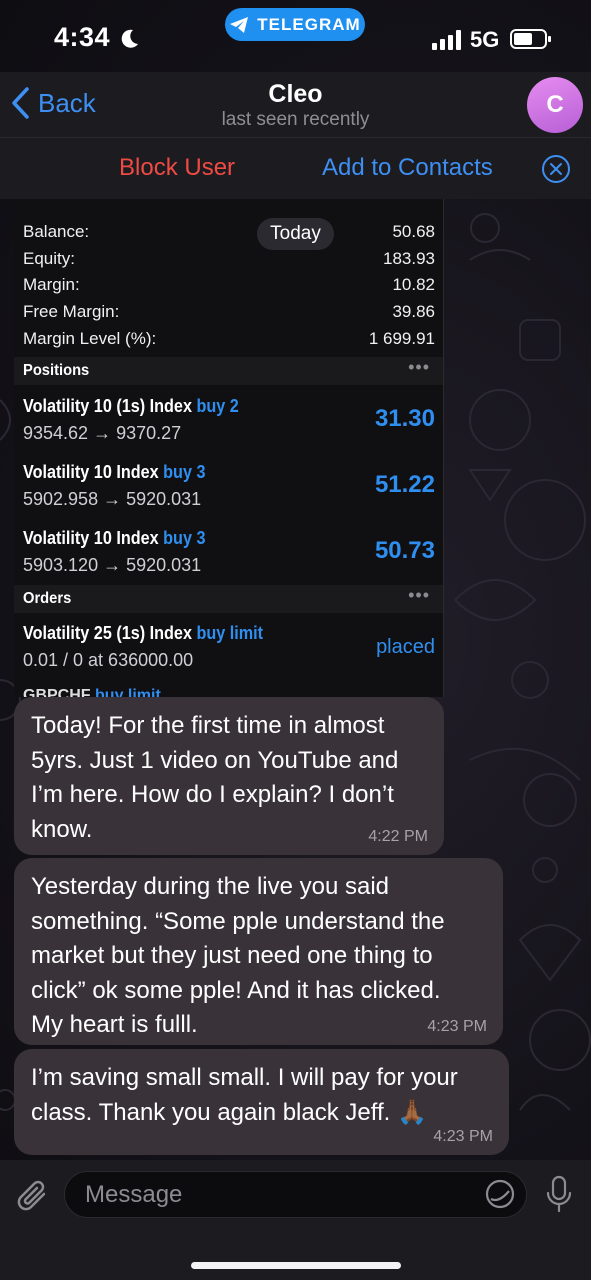 The width and height of the screenshot is (591, 1280). I want to click on network-type: 5G, so click(485, 39).